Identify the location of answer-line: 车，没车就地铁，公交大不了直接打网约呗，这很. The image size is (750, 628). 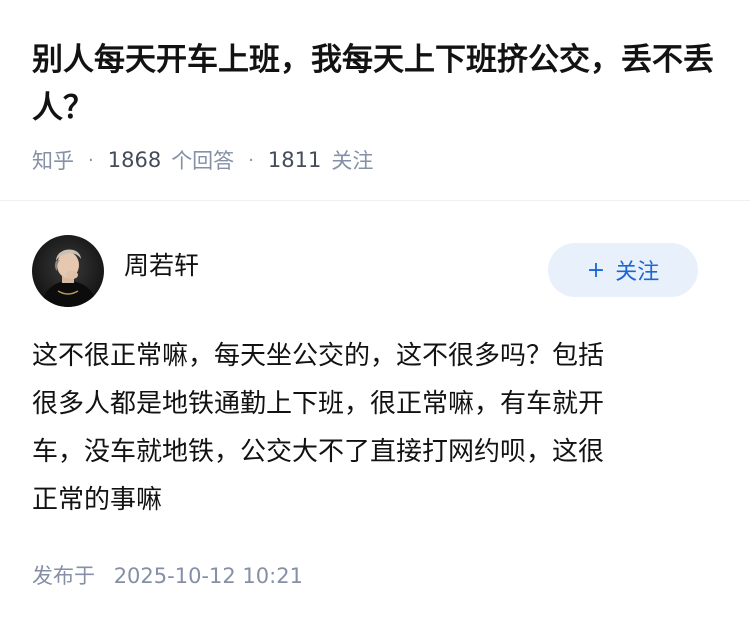
(318, 452).